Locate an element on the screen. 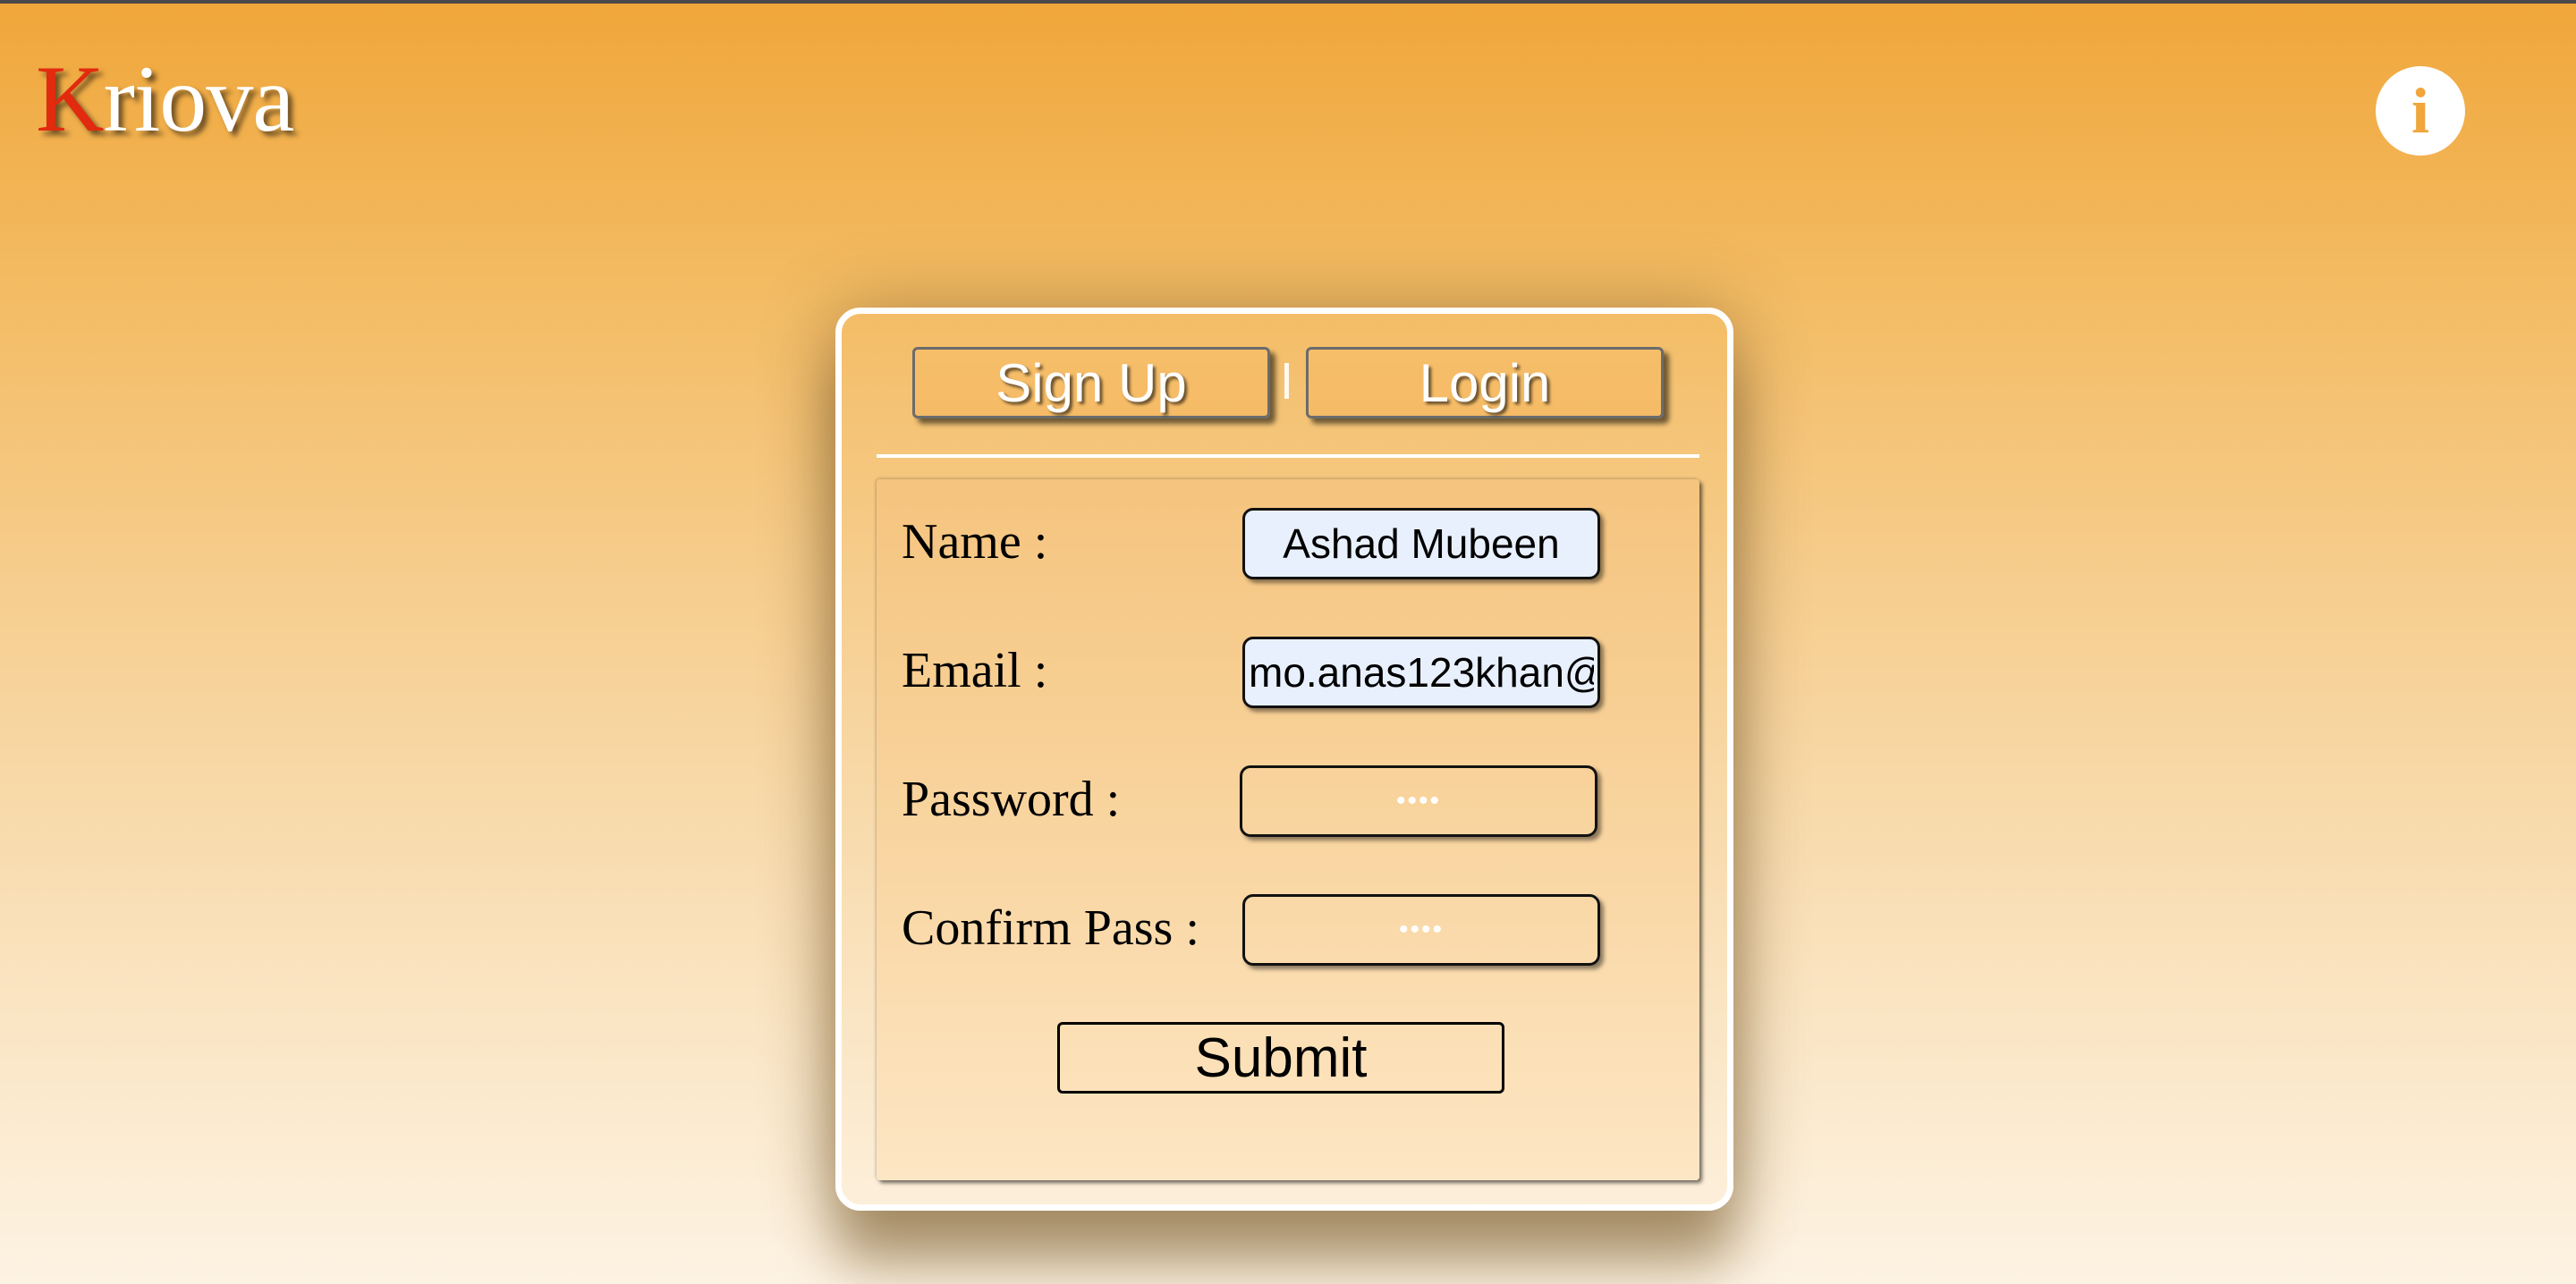 This screenshot has height=1284, width=2576. signup-tab-button: Sign Up is located at coordinates (1091, 382).